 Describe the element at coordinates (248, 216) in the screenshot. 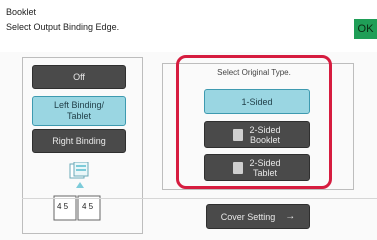

I see `cover-setting-label: Cover Setting` at that location.